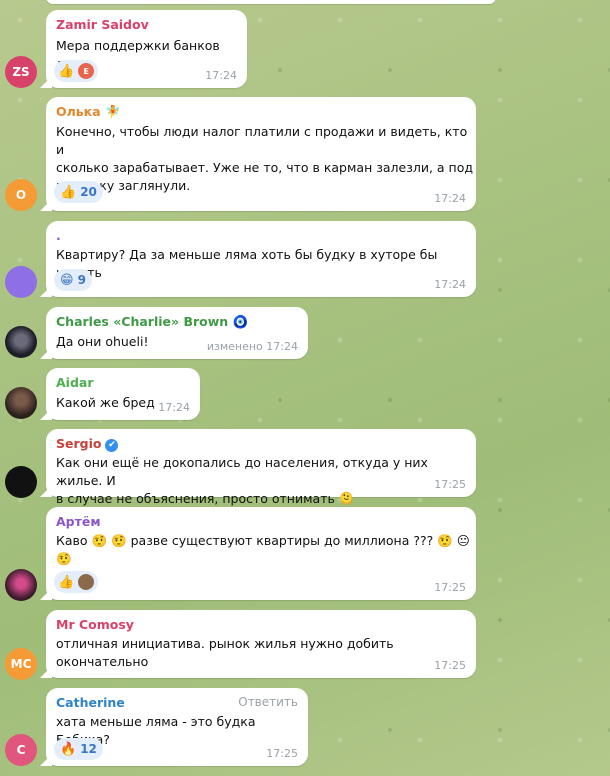 The height and width of the screenshot is (776, 610). I want to click on avatar: C, so click(21, 750).